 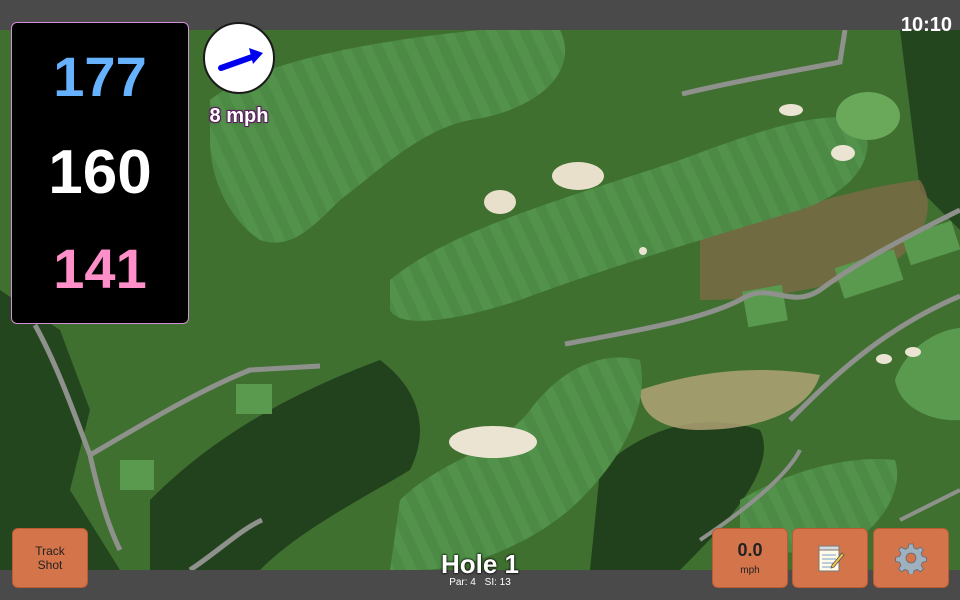 I want to click on hole-title: Hole 1, so click(x=480, y=564).